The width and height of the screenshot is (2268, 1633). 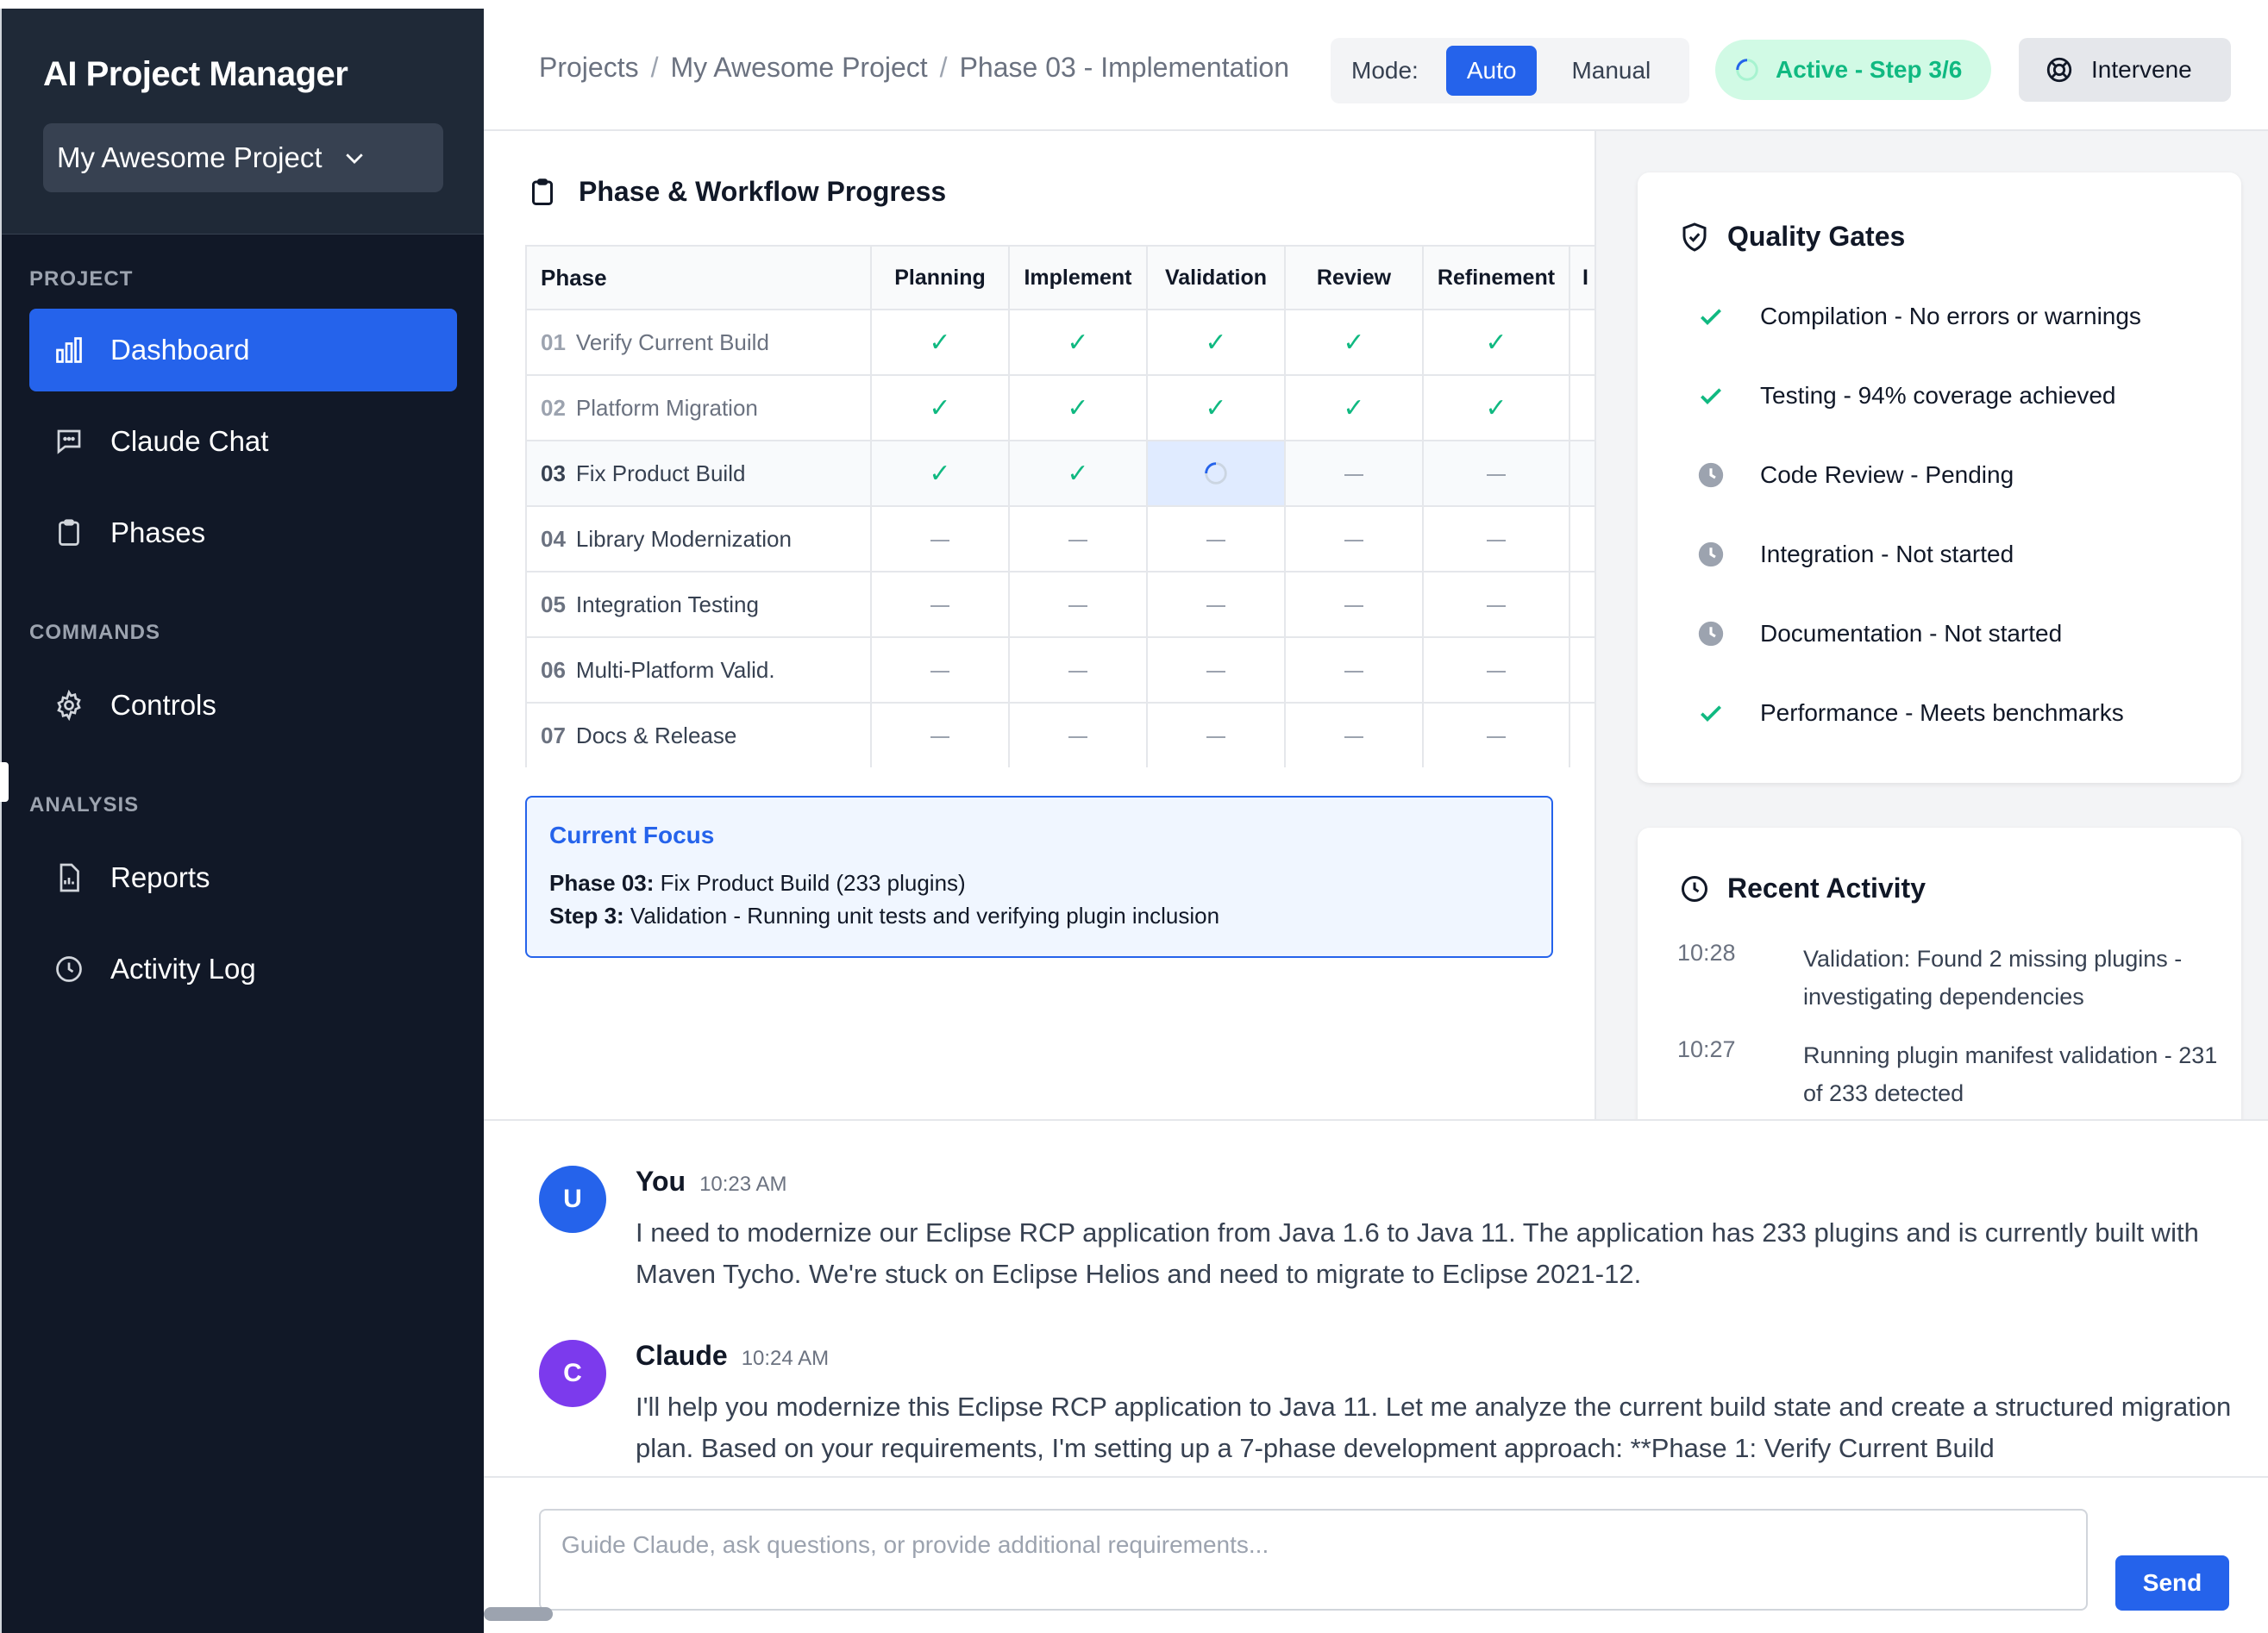 I want to click on sidebar-item-controls: Controls, so click(x=243, y=705).